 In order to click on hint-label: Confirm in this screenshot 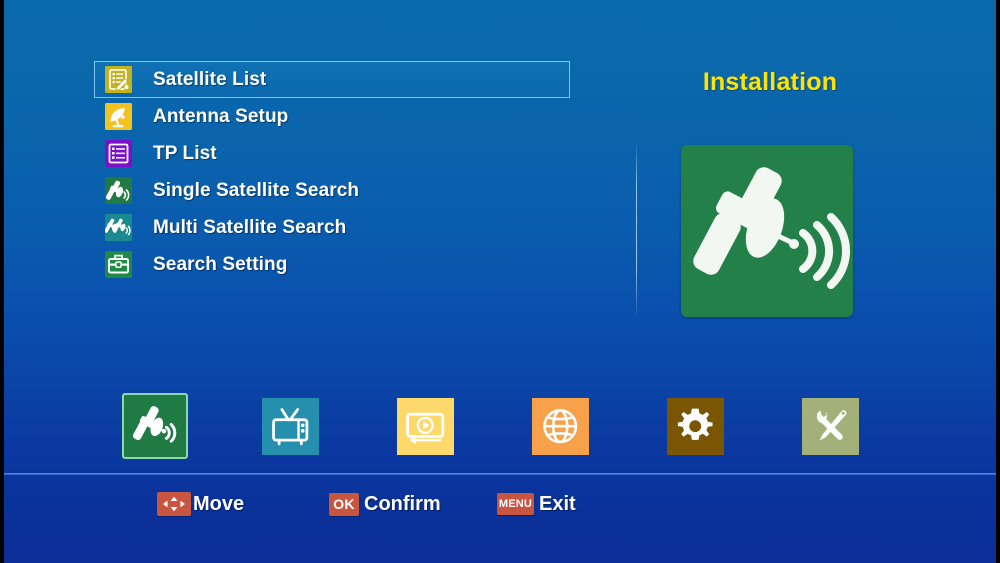, I will do `click(402, 503)`.